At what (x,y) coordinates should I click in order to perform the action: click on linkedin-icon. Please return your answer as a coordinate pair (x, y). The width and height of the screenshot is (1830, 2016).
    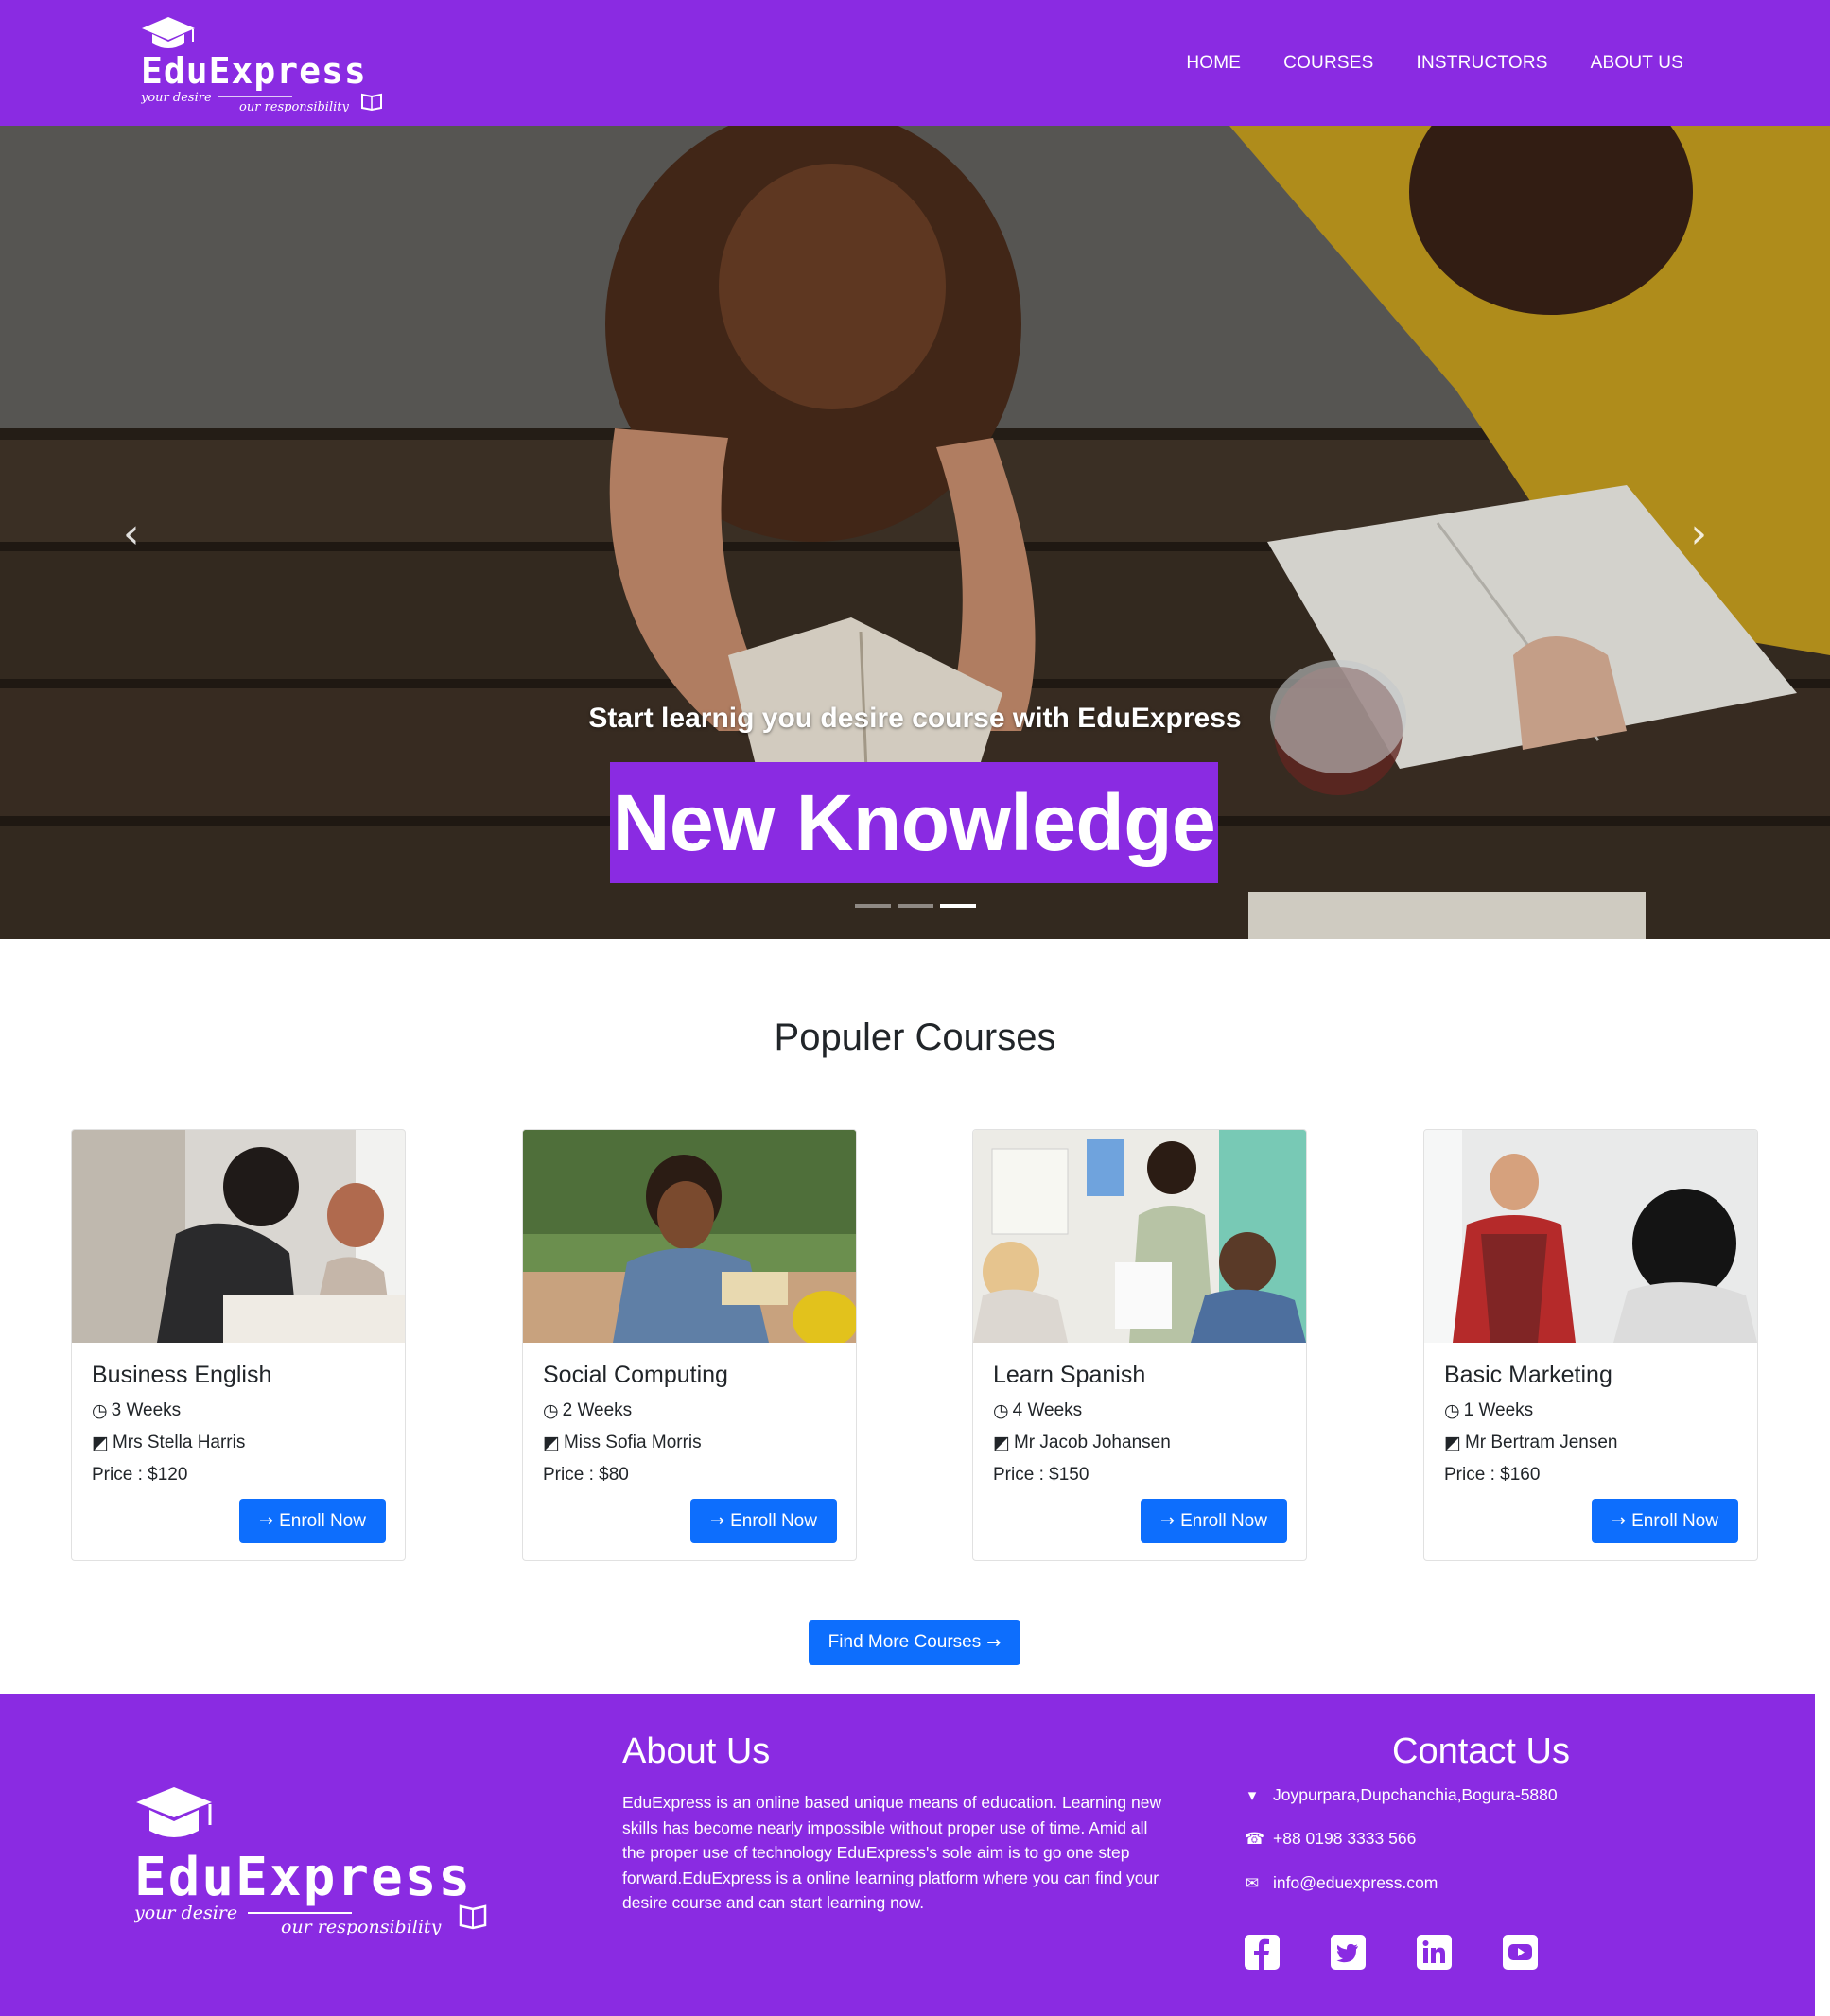
    Looking at the image, I should click on (1434, 1952).